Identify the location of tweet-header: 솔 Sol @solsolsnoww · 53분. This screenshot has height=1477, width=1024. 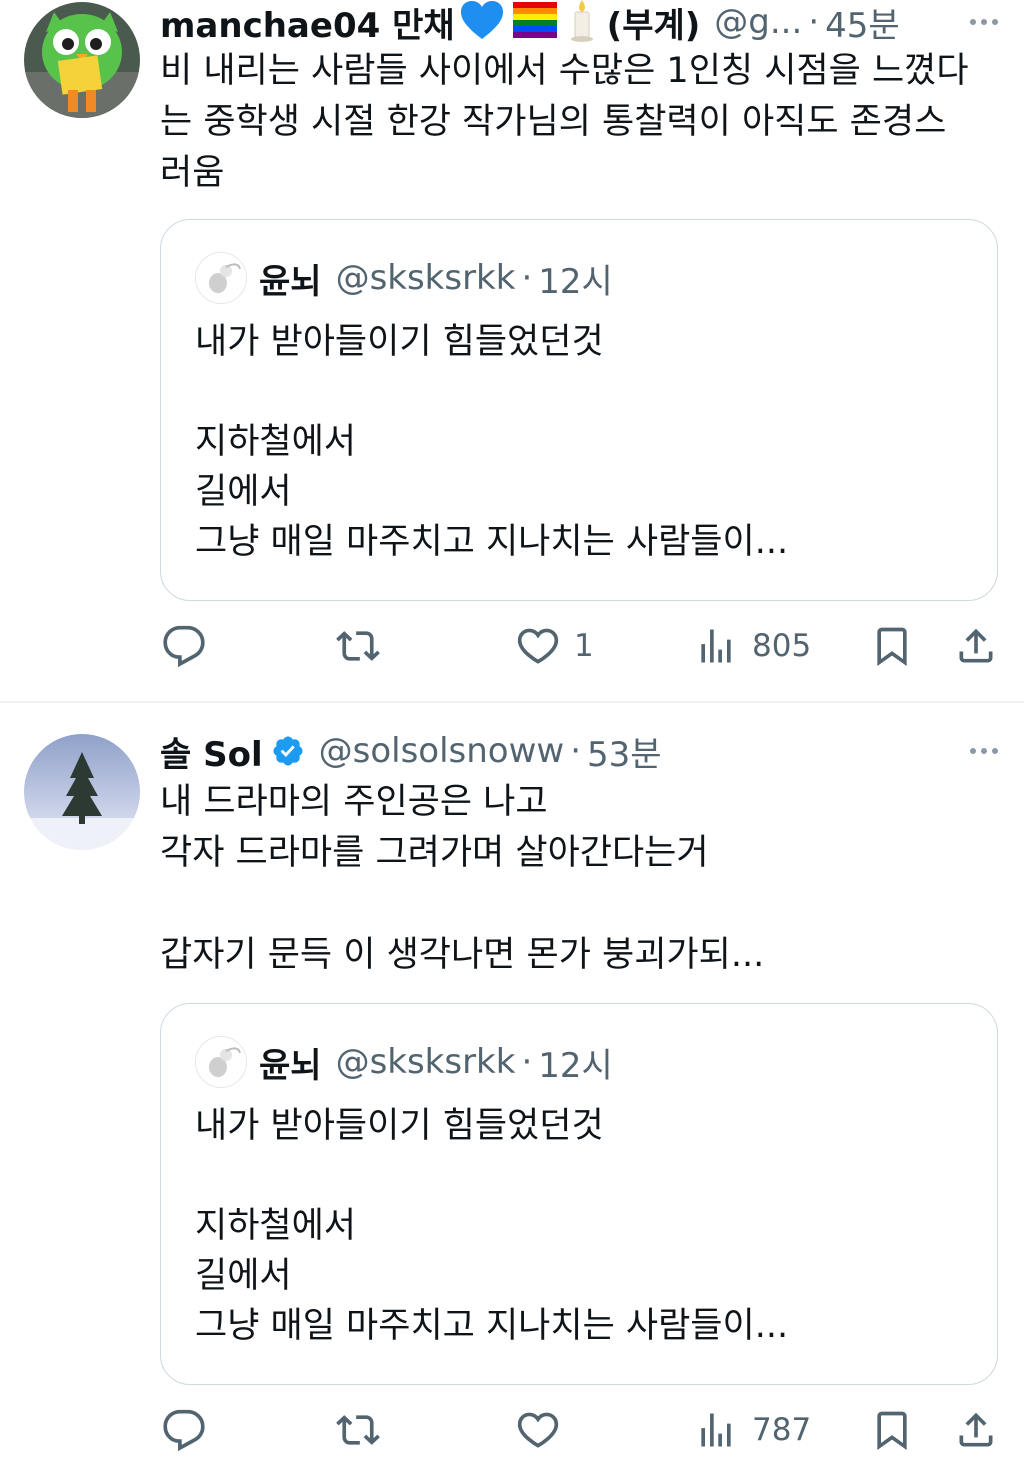
(580, 751).